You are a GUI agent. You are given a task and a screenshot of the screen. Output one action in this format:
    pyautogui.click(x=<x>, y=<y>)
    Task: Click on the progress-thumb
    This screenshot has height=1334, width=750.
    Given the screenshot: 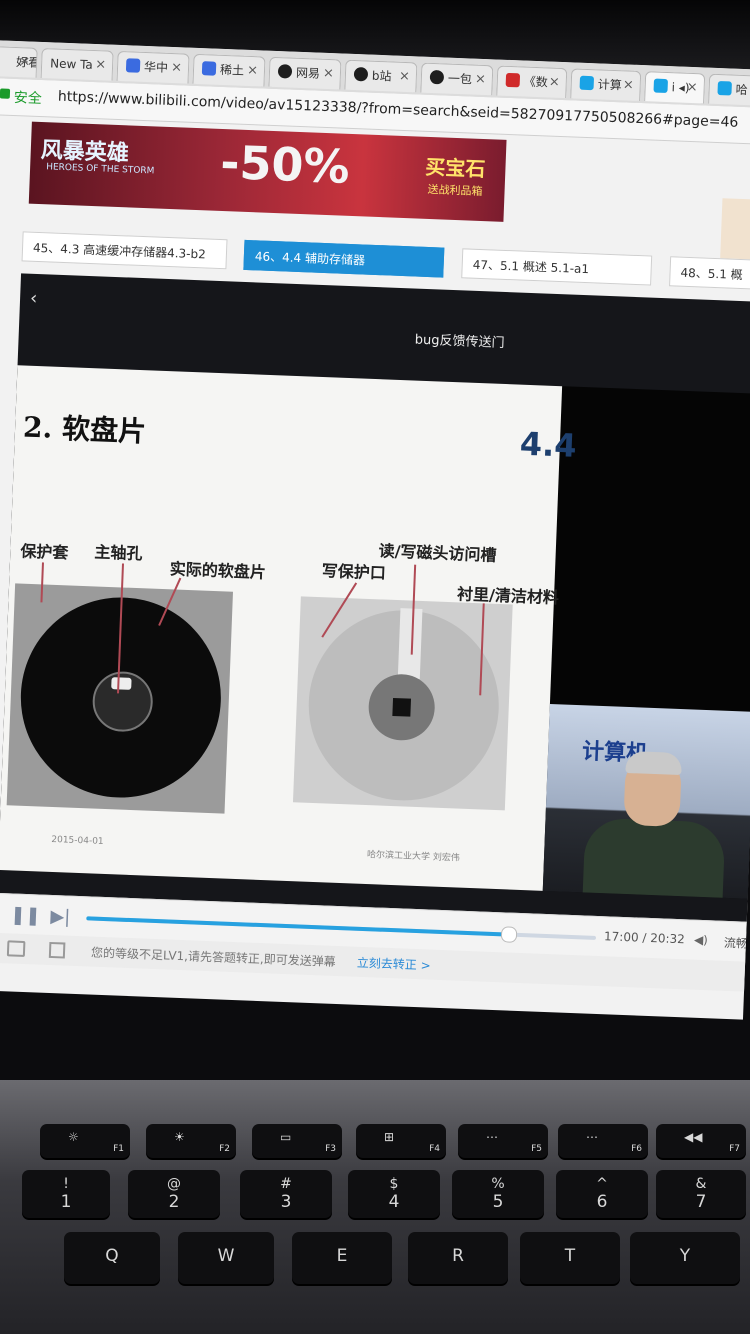 What is the action you would take?
    pyautogui.click(x=509, y=934)
    